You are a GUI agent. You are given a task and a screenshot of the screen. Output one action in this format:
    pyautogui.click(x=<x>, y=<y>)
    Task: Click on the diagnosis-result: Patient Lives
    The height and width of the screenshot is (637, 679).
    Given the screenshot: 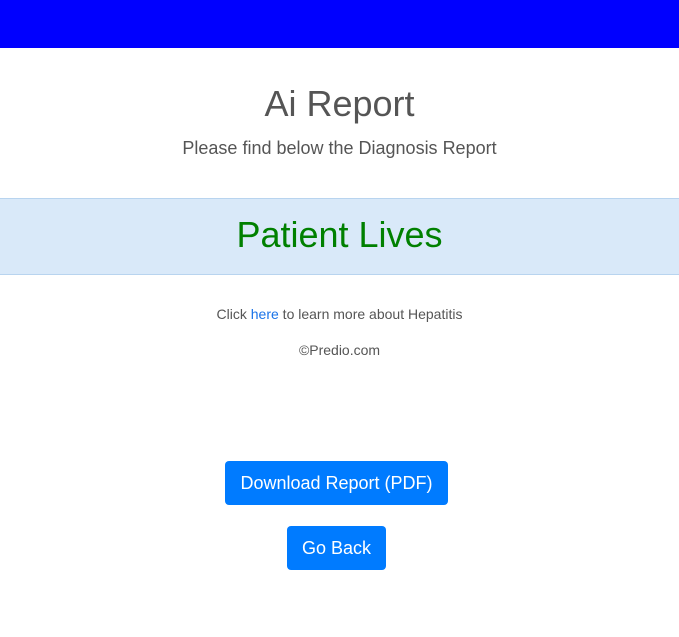 What is the action you would take?
    pyautogui.click(x=339, y=234)
    